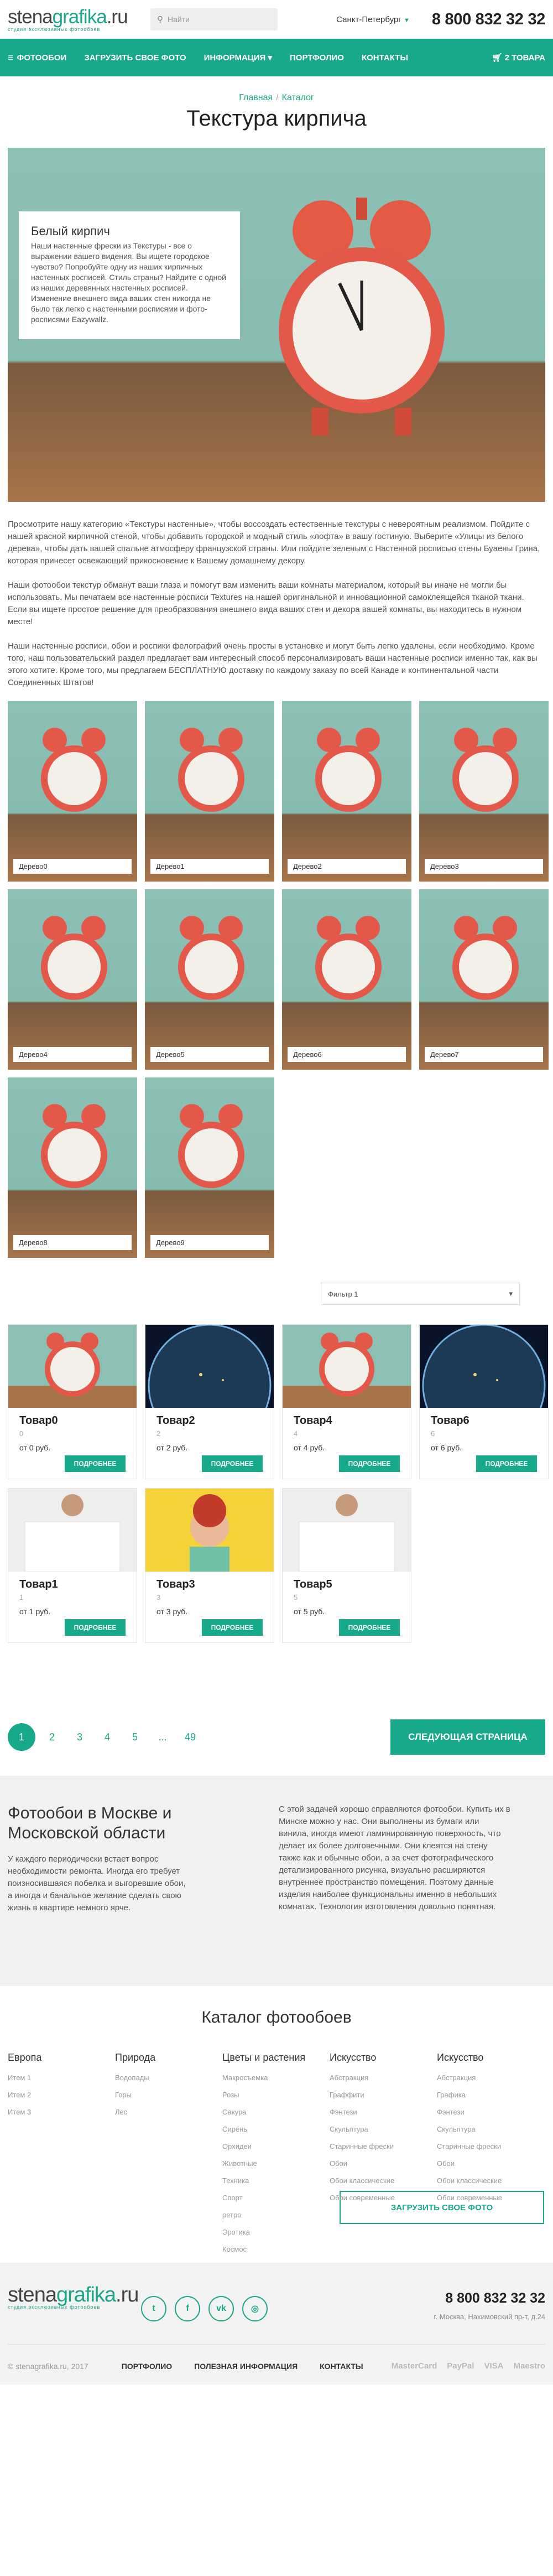 This screenshot has width=553, height=2576. I want to click on catalog-link: Розы, so click(276, 2095).